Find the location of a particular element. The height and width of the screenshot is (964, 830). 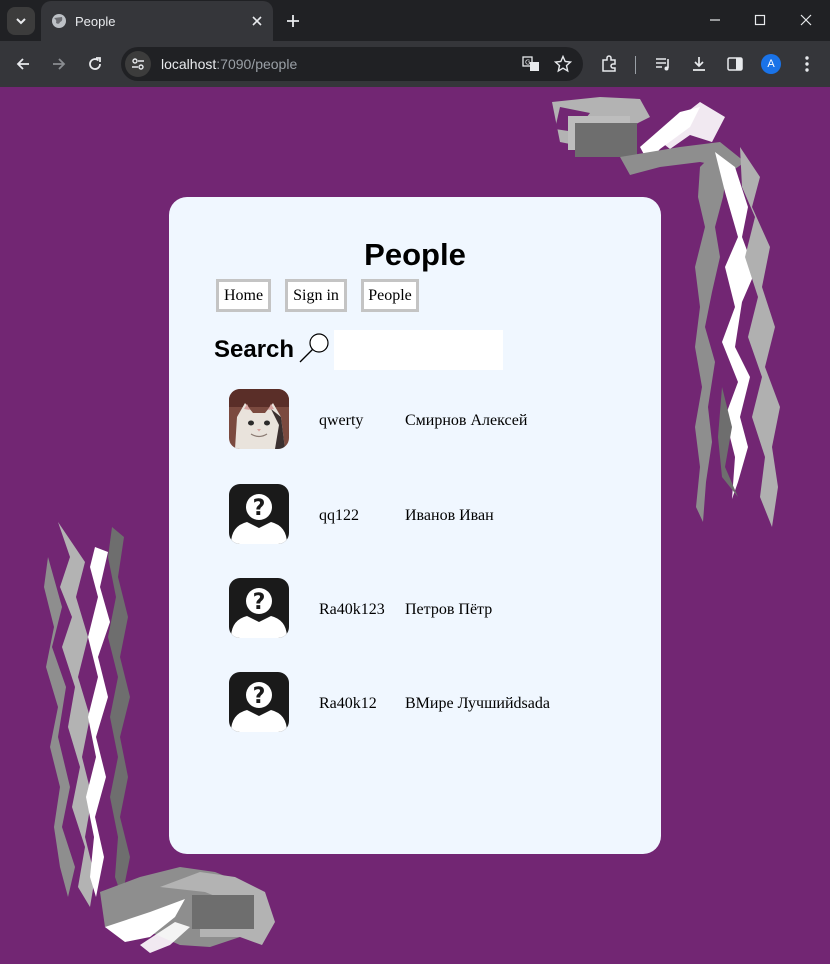

translate-icon: G is located at coordinates (531, 64).